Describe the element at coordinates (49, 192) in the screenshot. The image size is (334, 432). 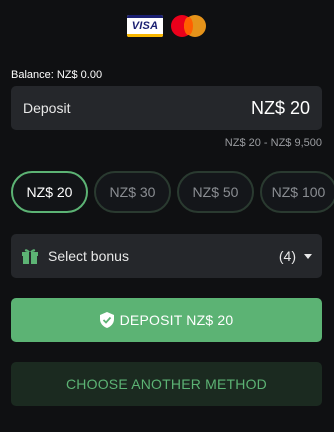
I see `amount-chip-20: NZ$ 20` at that location.